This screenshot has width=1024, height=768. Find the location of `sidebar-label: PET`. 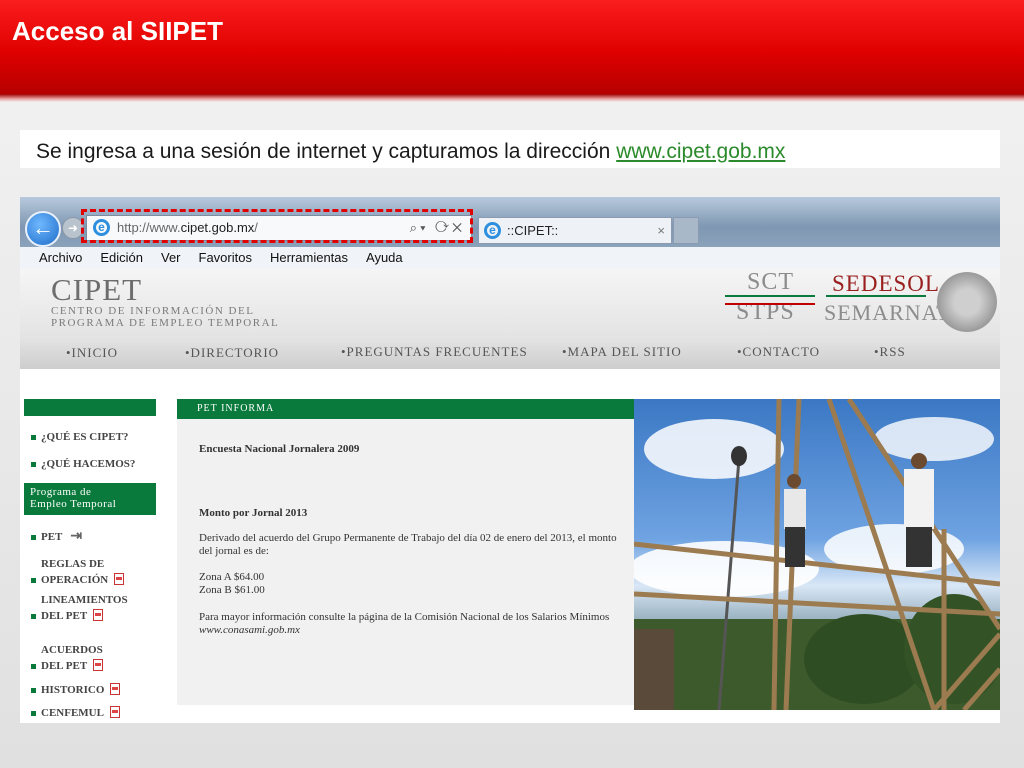

sidebar-label: PET is located at coordinates (52, 537).